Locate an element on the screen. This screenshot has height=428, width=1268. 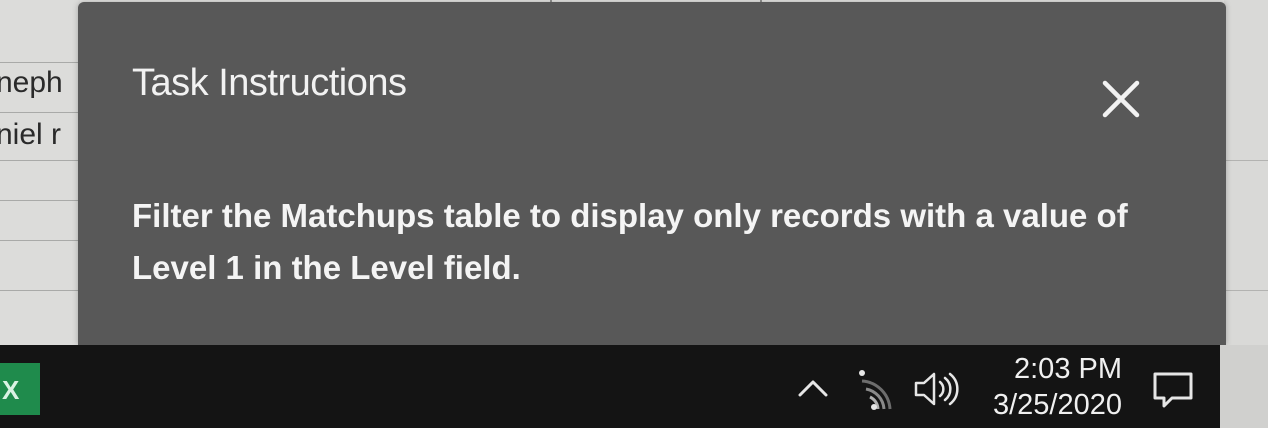
spreadsheet-right-edge is located at coordinates (1246, 172).